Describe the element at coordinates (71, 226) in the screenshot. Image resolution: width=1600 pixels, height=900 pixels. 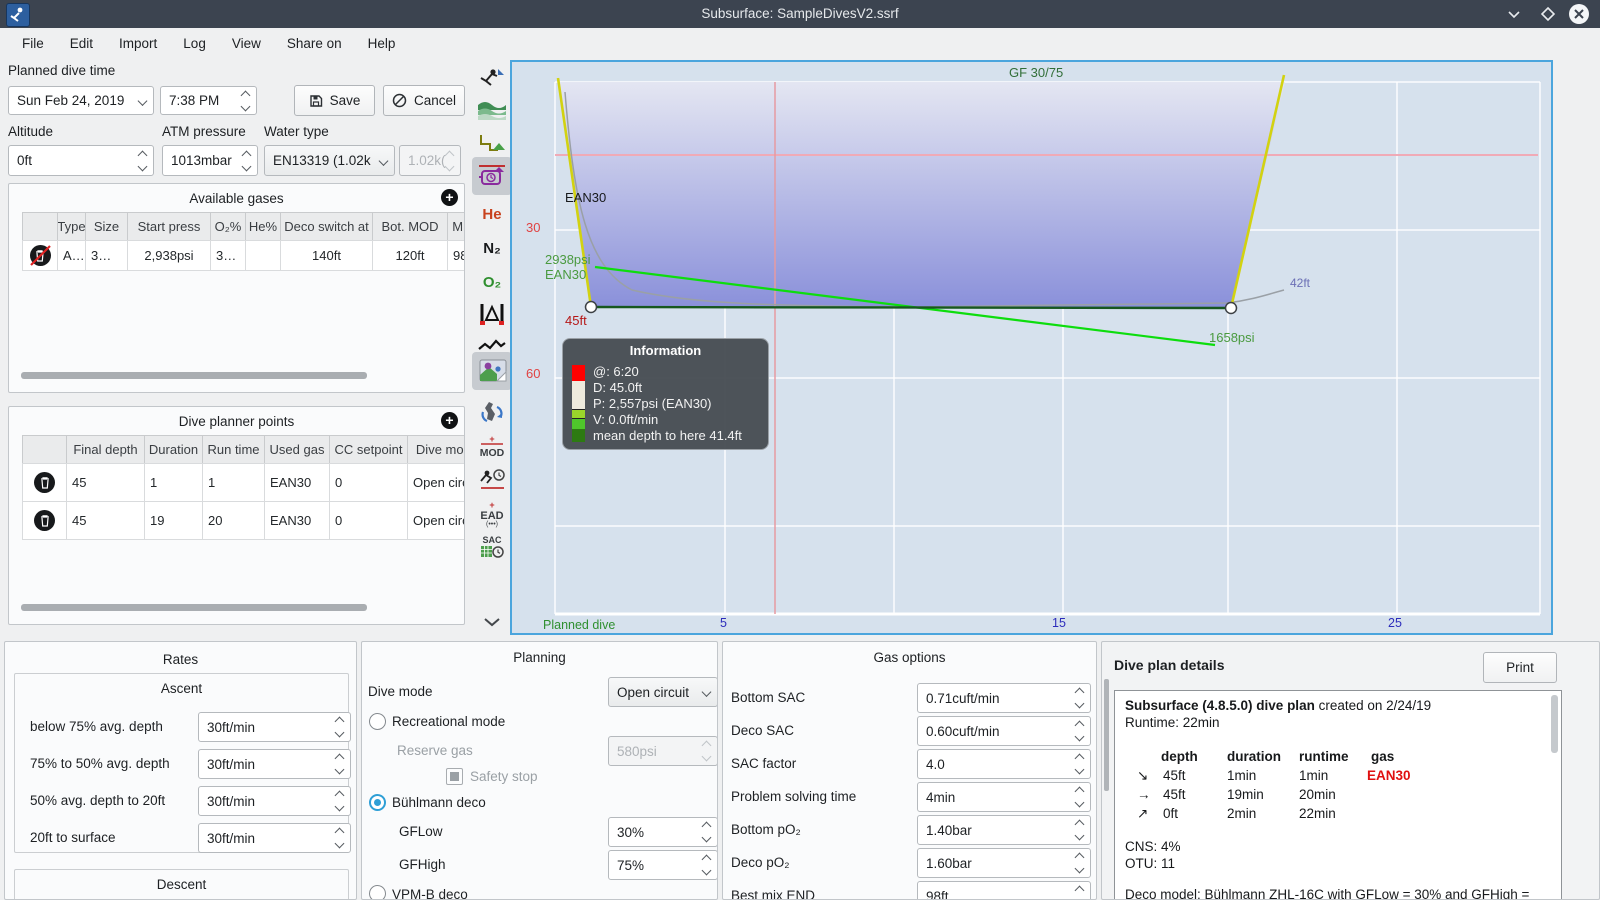
I see `gases-header-type: Type` at that location.